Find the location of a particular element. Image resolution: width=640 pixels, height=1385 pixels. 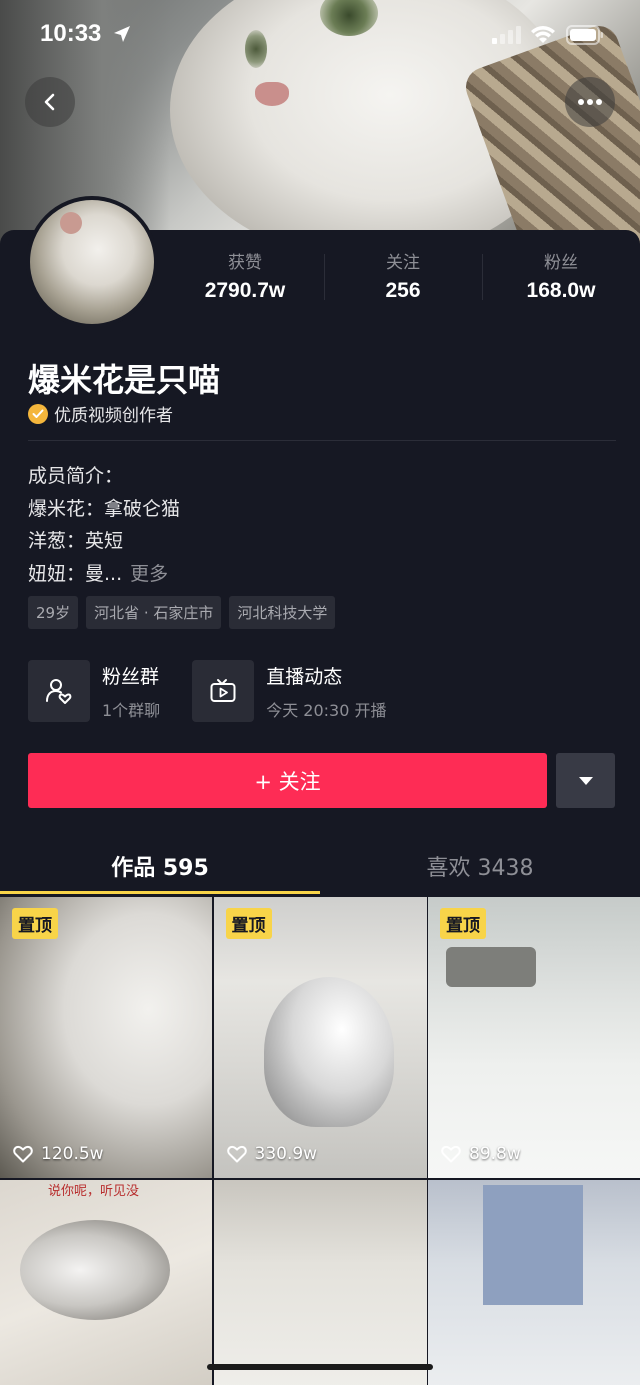

home-indicator is located at coordinates (320, 1367).